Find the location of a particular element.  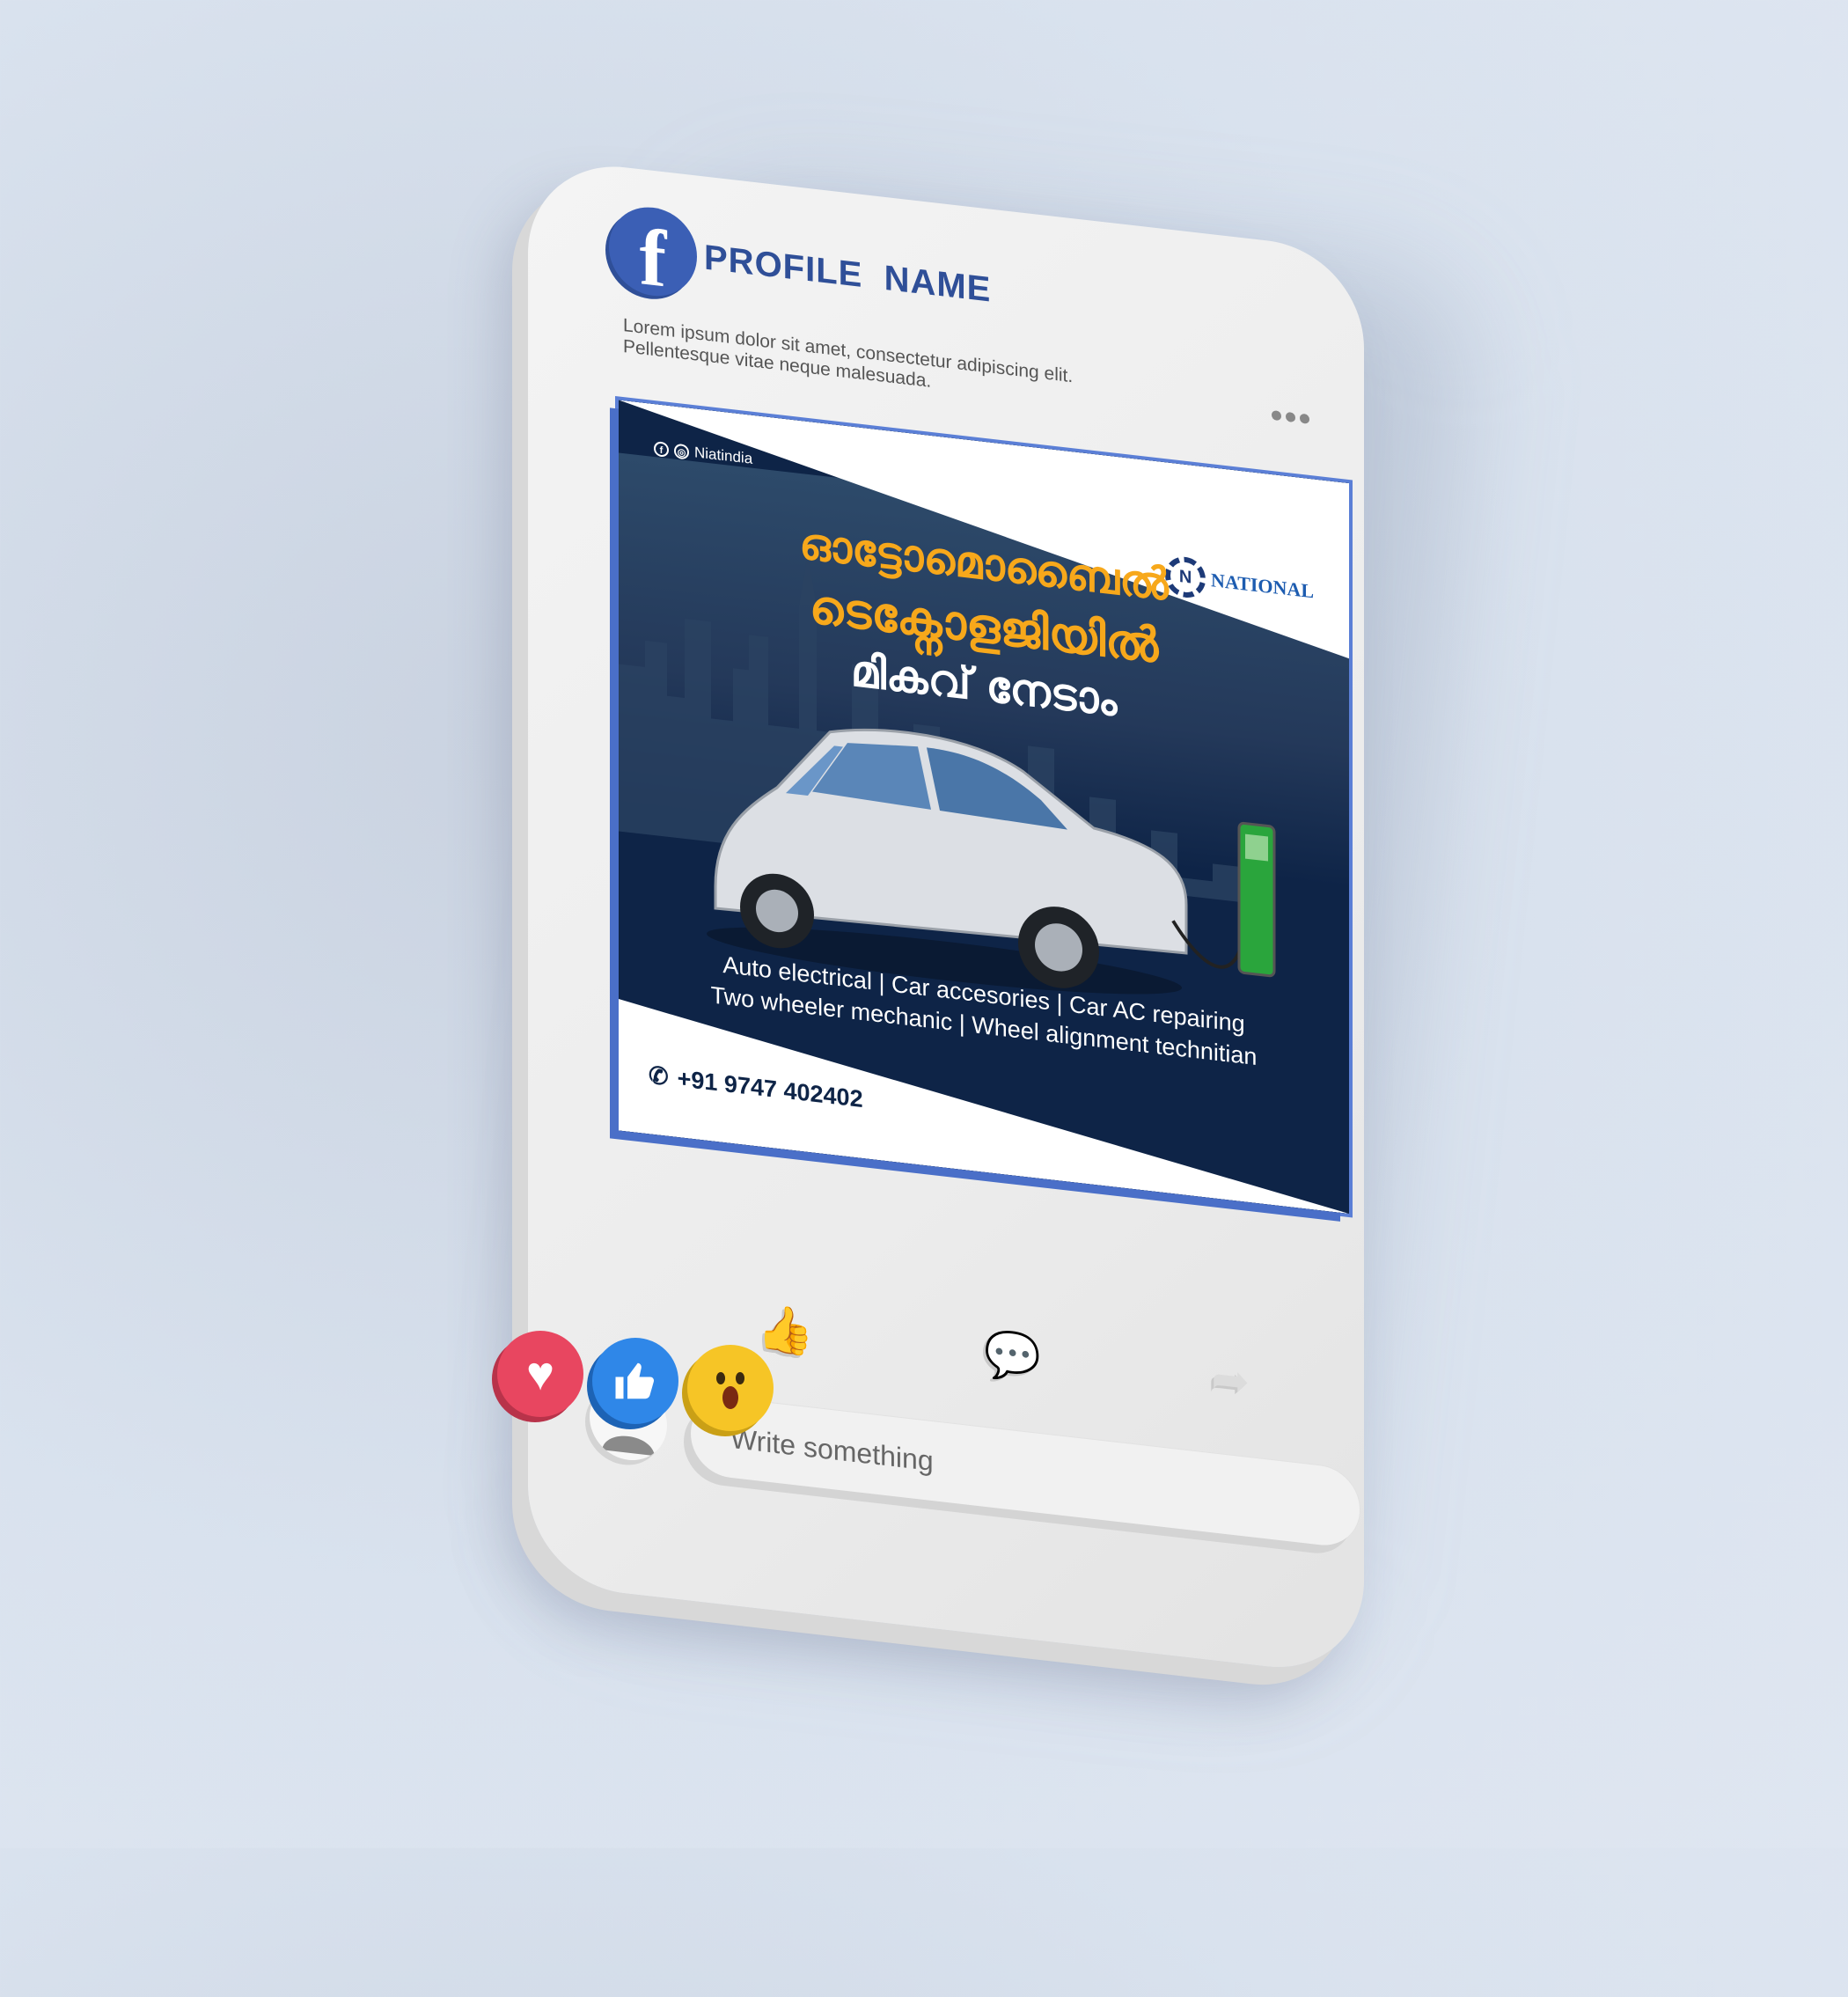

facebook-small-icon: f is located at coordinates (661, 449).